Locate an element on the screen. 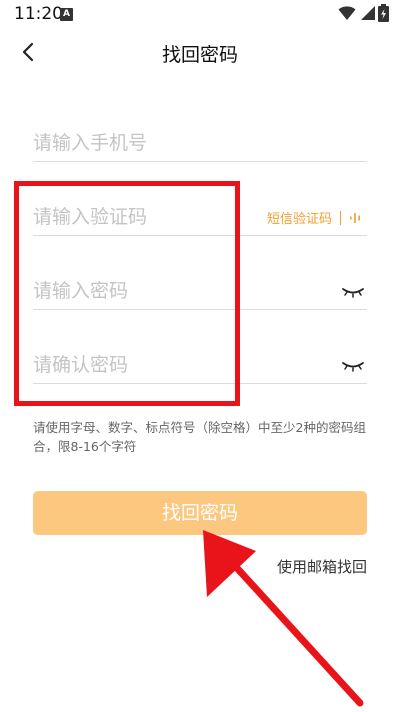 This screenshot has height=712, width=400. code-input is located at coordinates (143, 217).